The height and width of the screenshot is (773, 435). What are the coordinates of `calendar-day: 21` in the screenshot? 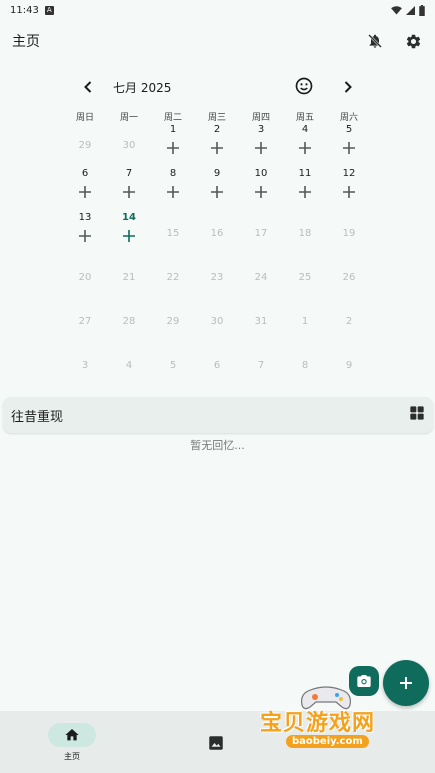 It's located at (129, 278).